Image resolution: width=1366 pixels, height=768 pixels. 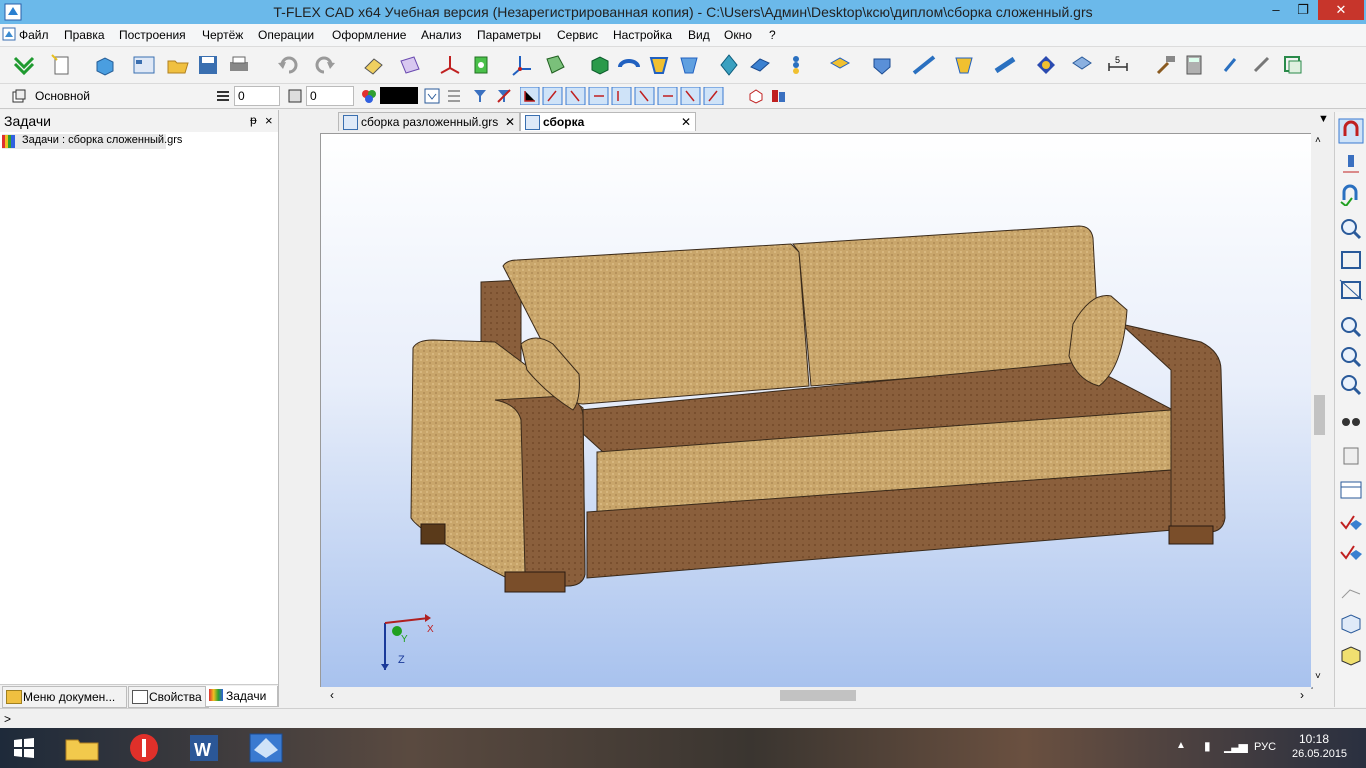 What do you see at coordinates (208, 65) in the screenshot?
I see `save-icon` at bounding box center [208, 65].